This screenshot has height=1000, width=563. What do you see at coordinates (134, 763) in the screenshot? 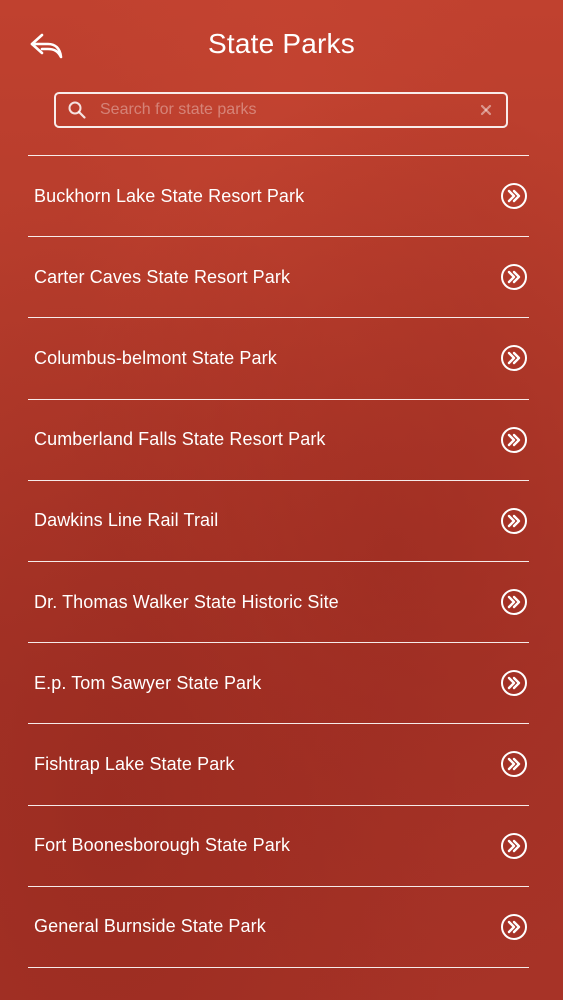
I see `list-item-label: Fishtrap Lake State Park` at bounding box center [134, 763].